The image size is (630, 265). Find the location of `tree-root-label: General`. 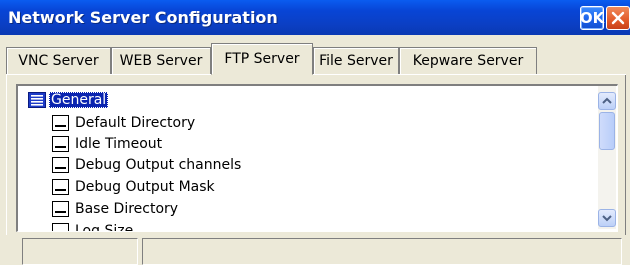

tree-root-label: General is located at coordinates (79, 100).